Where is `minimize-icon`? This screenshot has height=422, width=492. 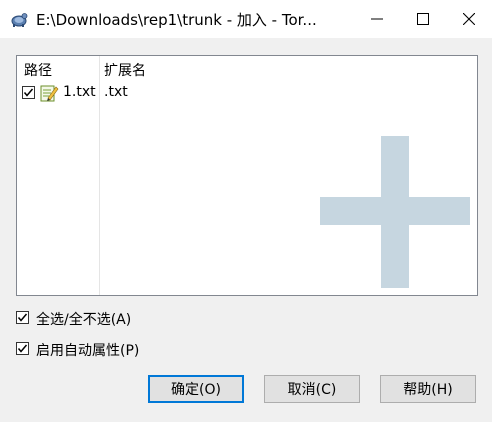
minimize-icon is located at coordinates (377, 19).